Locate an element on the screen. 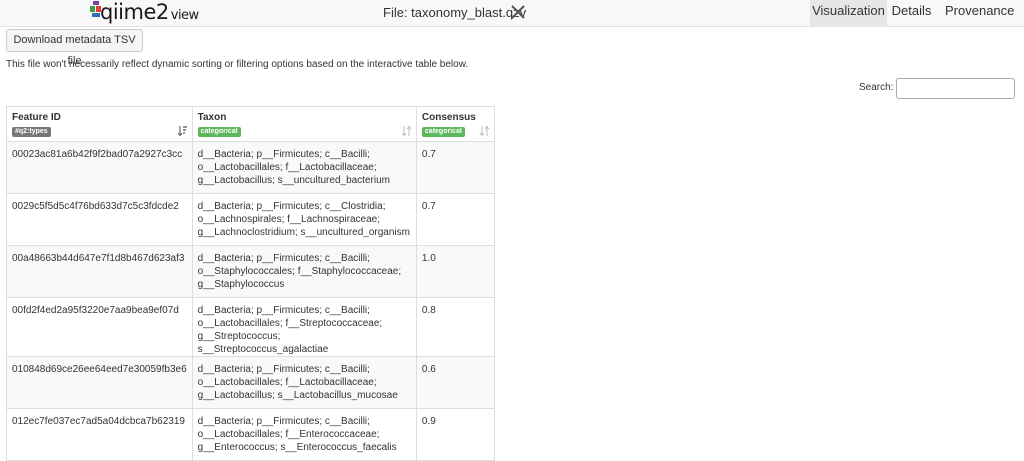 The width and height of the screenshot is (1024, 461). tab-visualization: Visualization is located at coordinates (848, 13).